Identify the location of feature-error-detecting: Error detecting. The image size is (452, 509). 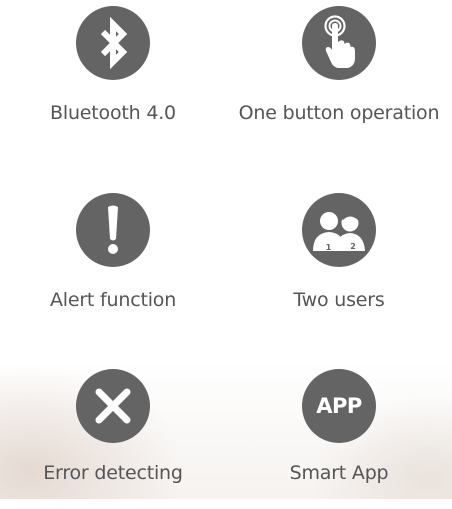
(113, 439).